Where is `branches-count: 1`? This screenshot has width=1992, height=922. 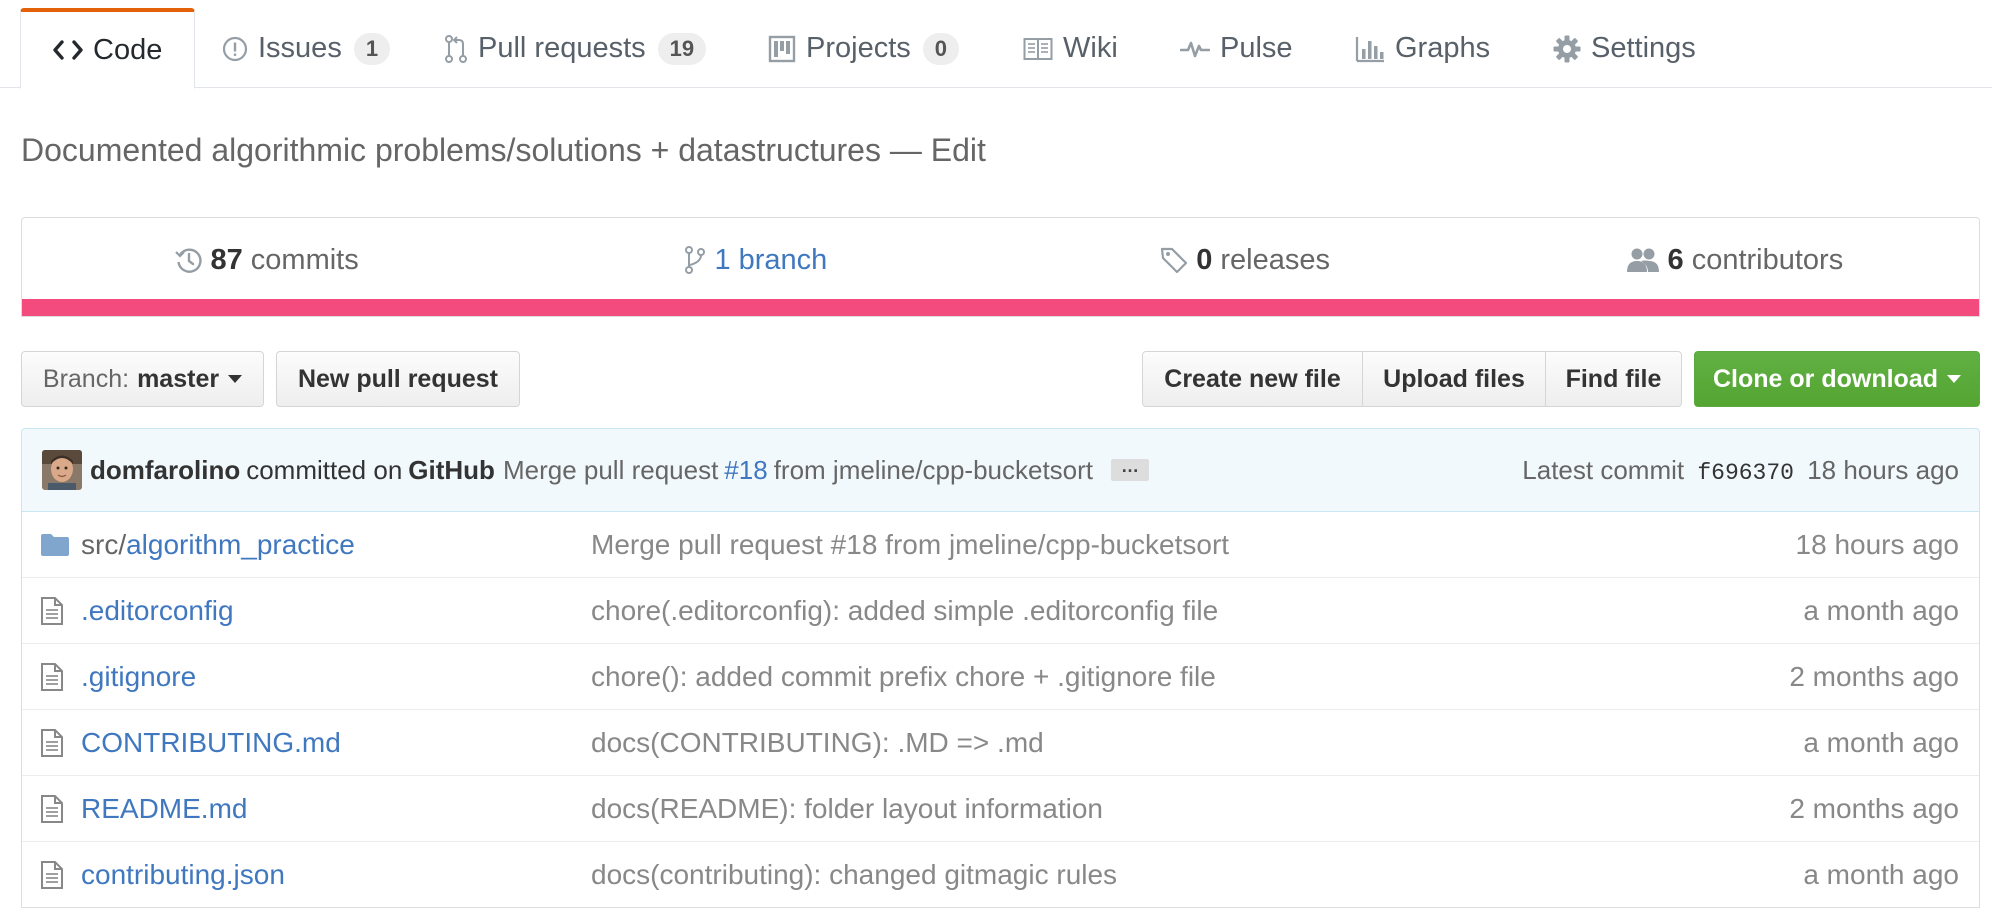
branches-count: 1 is located at coordinates (722, 259).